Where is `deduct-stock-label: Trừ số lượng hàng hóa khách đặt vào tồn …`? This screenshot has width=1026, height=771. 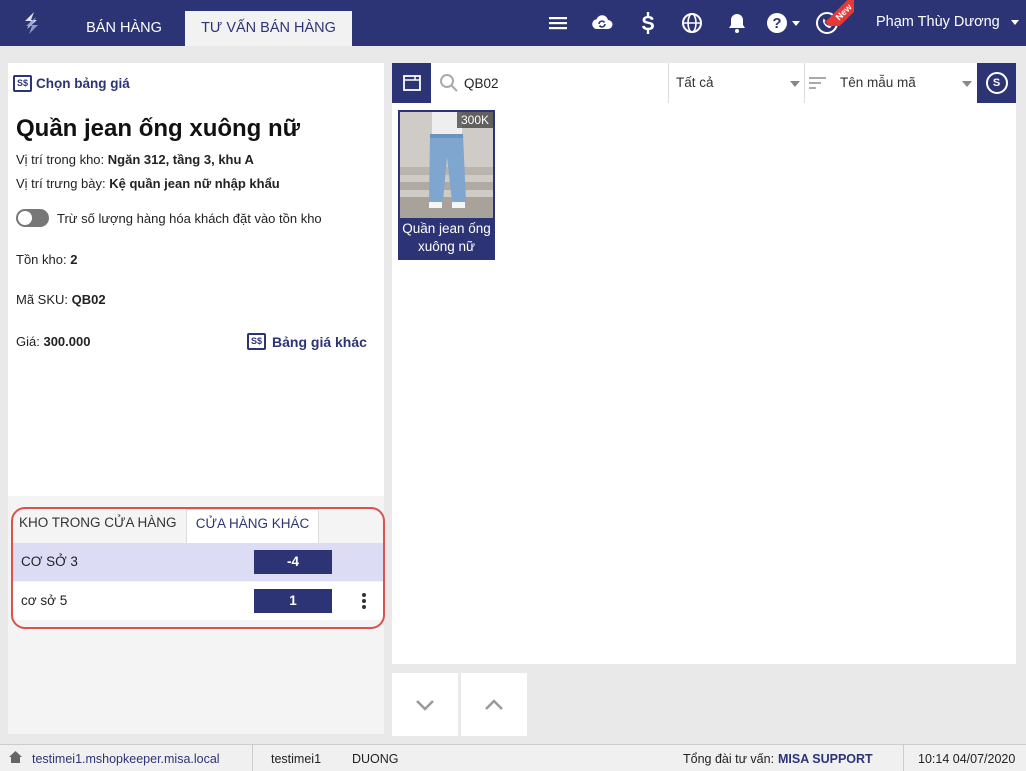 deduct-stock-label: Trừ số lượng hàng hóa khách đặt vào tồn … is located at coordinates (189, 218).